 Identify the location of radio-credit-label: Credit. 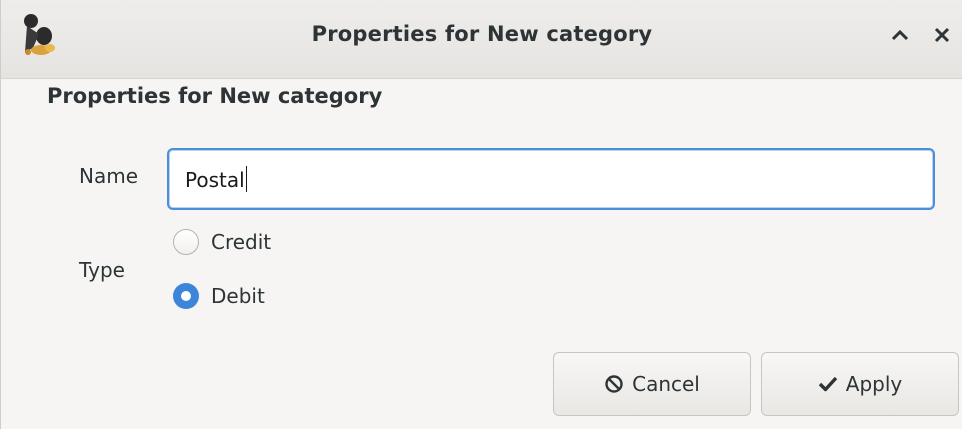
(241, 242).